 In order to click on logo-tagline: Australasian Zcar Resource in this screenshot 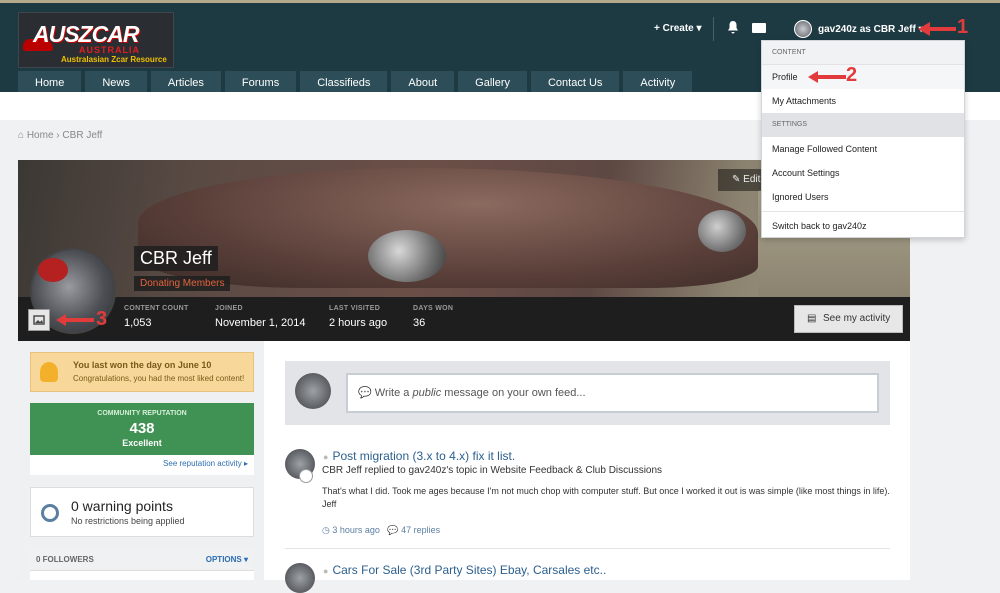, I will do `click(114, 59)`.